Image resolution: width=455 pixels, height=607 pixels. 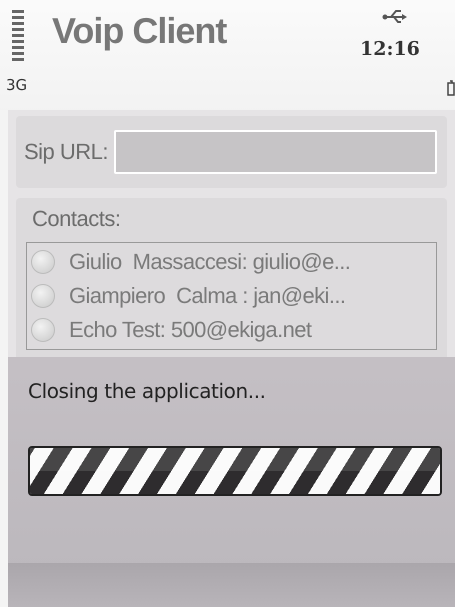 What do you see at coordinates (66, 152) in the screenshot?
I see `sip-url-label: Sip URL:` at bounding box center [66, 152].